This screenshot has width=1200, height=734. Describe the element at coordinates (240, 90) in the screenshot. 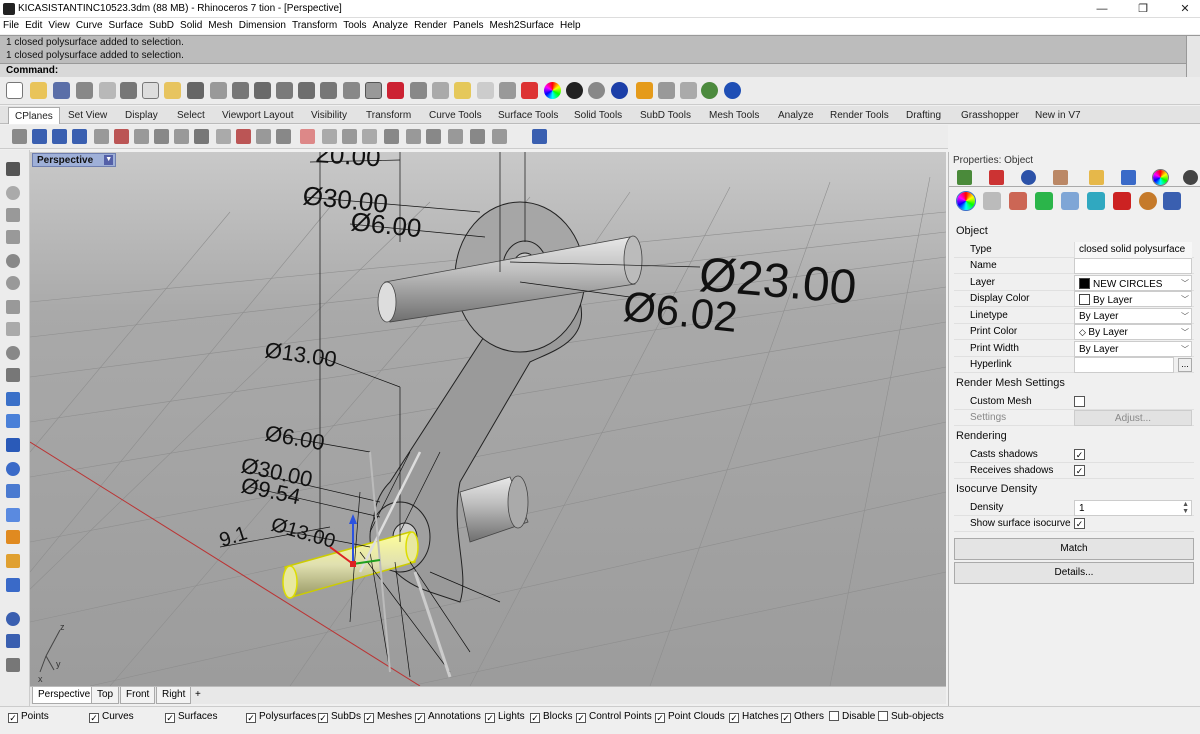

I see `move-view-icon` at that location.